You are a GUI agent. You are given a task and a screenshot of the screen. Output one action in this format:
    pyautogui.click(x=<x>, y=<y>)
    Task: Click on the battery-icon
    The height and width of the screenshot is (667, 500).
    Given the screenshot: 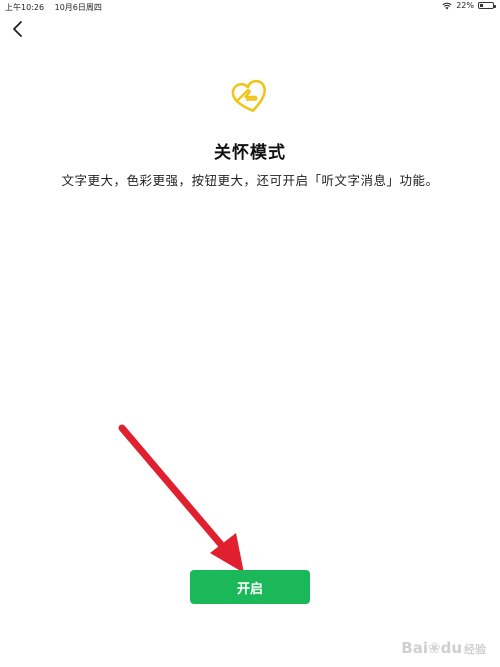 What is the action you would take?
    pyautogui.click(x=487, y=5)
    